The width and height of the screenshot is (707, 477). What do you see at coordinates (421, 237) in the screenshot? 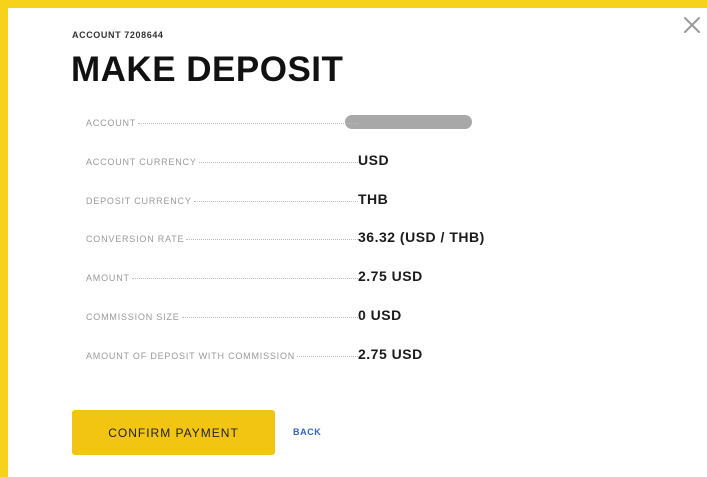
I see `detail-value: 36.32 (USD / THB)` at bounding box center [421, 237].